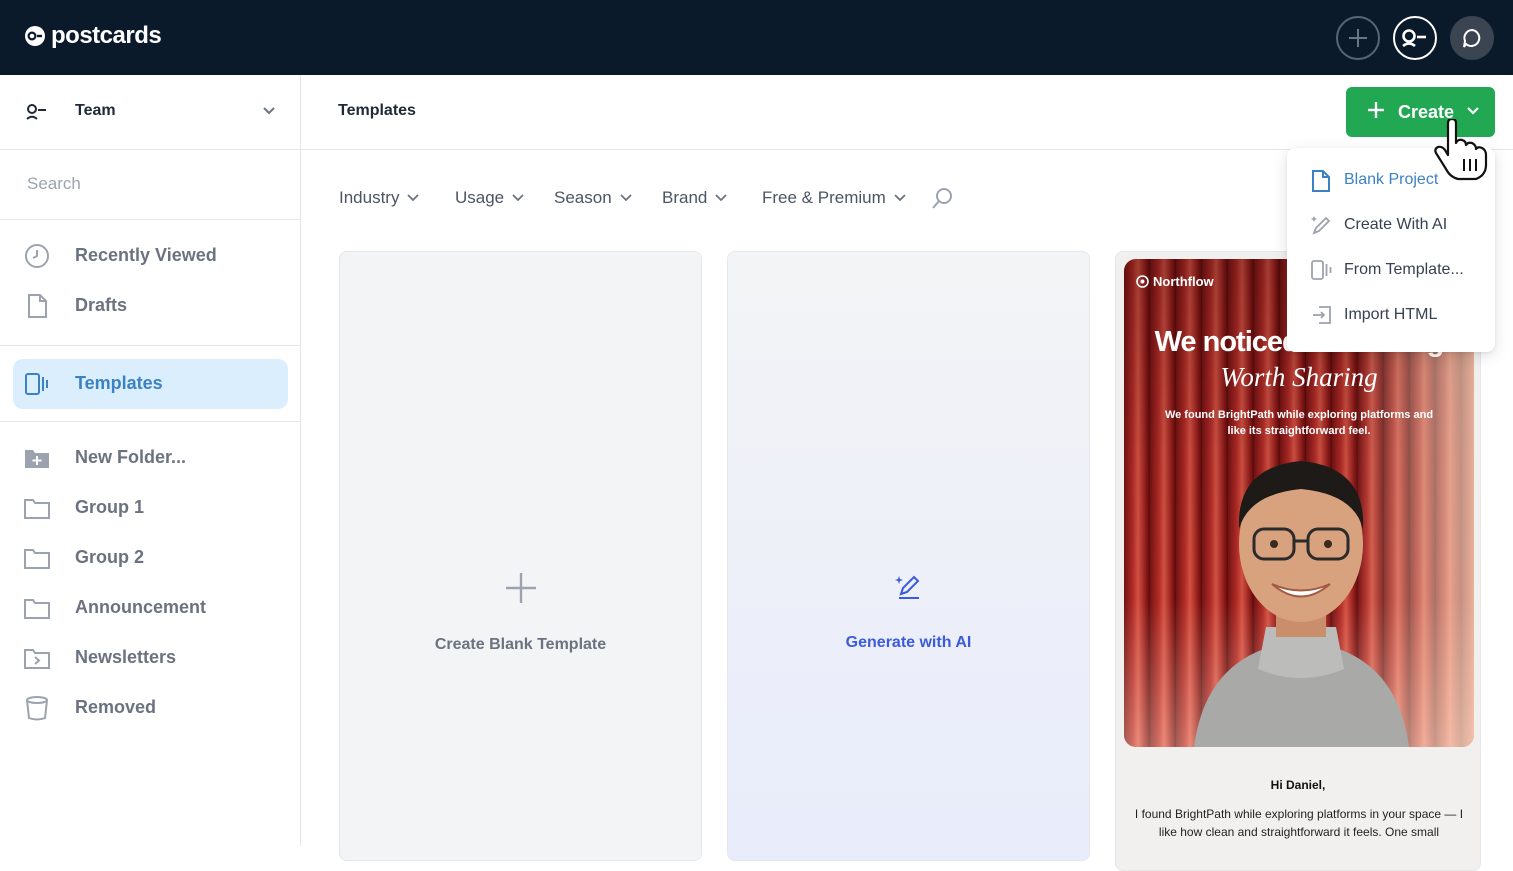 This screenshot has width=1513, height=871. I want to click on sidebar-item-templates: Templates, so click(150, 384).